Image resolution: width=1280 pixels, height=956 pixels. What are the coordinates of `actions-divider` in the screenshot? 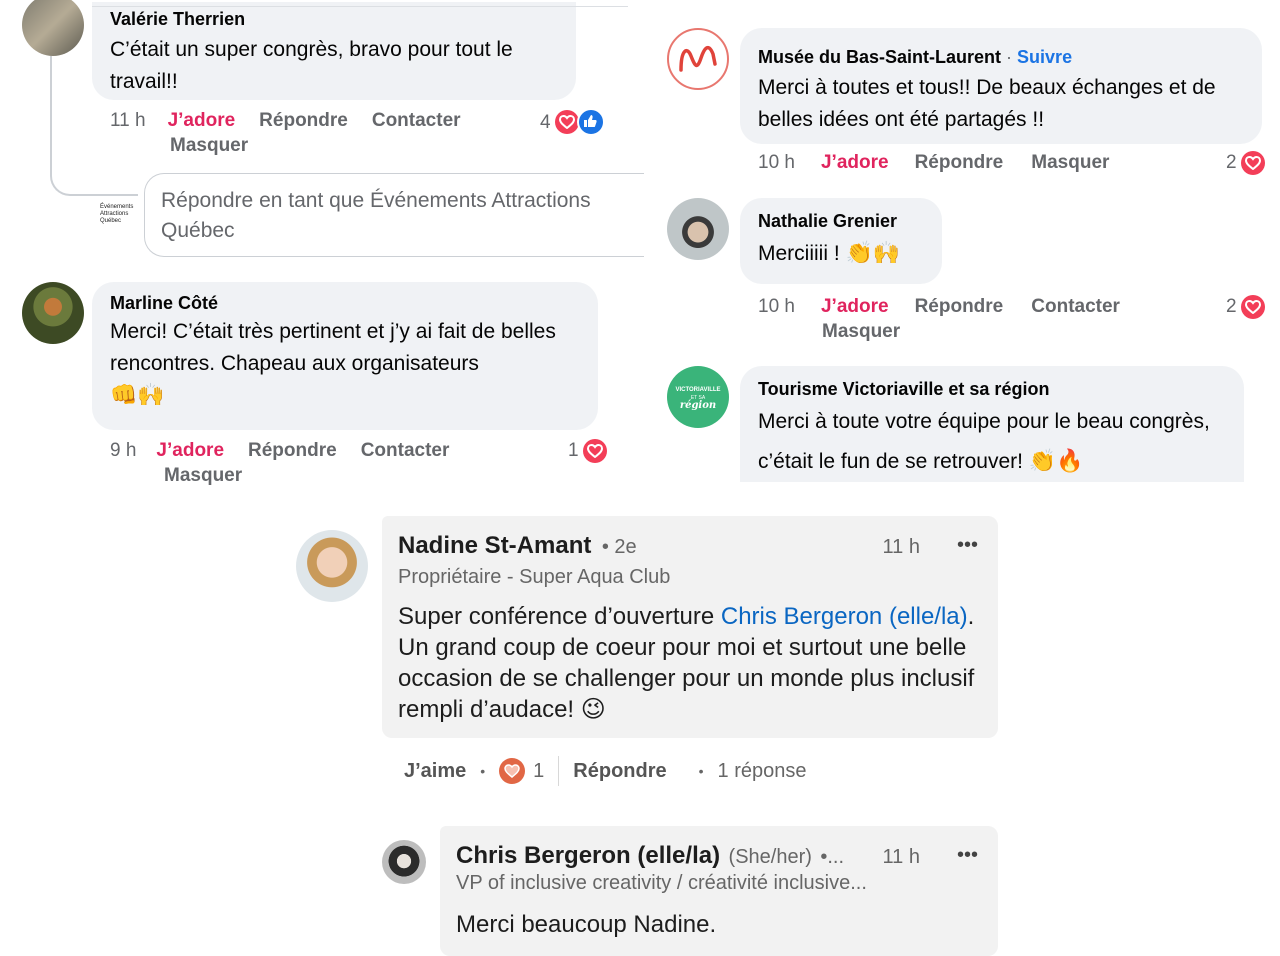 It's located at (559, 771).